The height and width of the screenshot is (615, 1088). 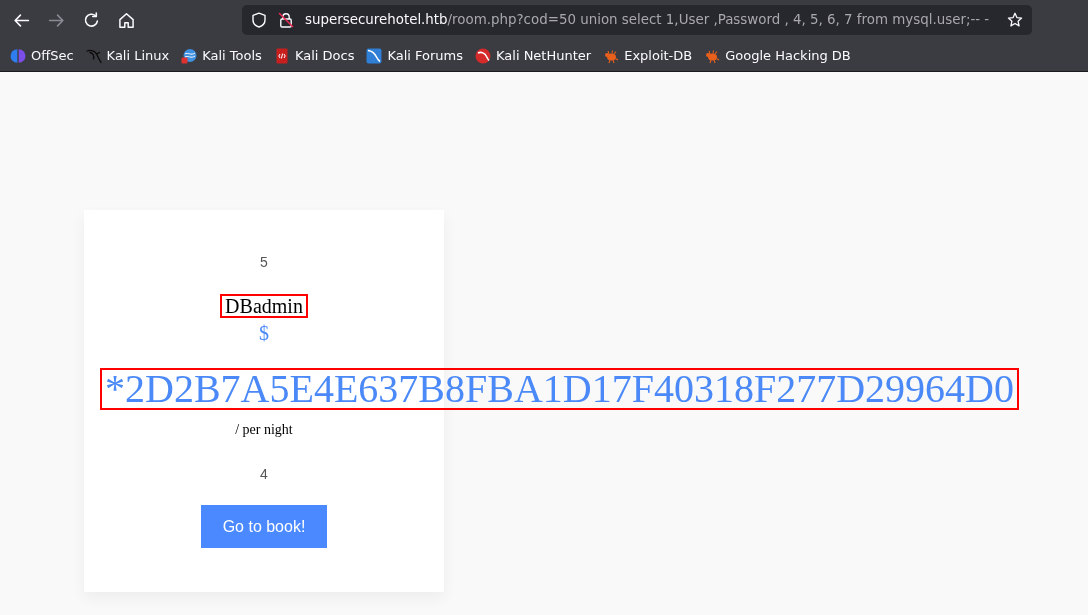 What do you see at coordinates (777, 55) in the screenshot?
I see `bookmark-link: Google Hacking DB` at bounding box center [777, 55].